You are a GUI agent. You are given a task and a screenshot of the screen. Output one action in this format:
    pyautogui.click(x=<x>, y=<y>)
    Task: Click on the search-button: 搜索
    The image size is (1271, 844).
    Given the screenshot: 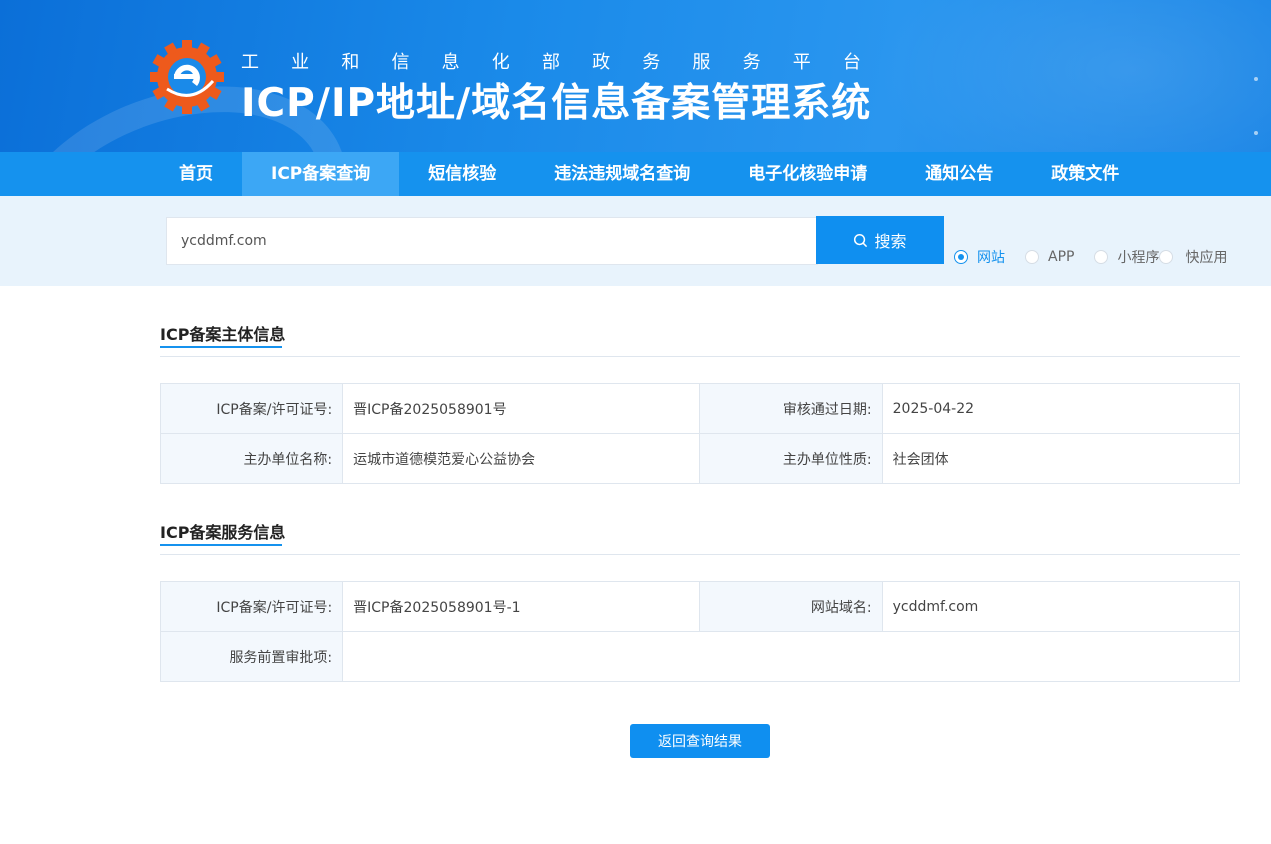 What is the action you would take?
    pyautogui.click(x=880, y=240)
    